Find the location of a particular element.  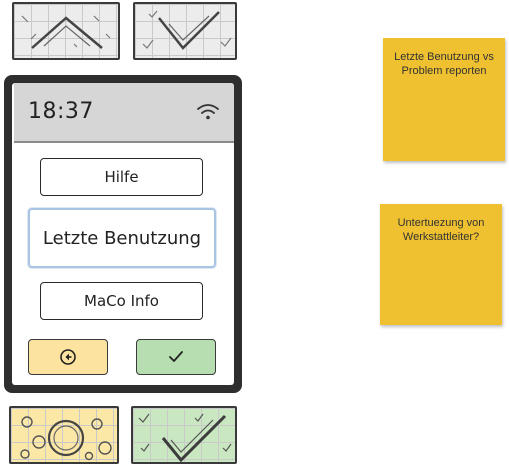

help-button: Hilfe is located at coordinates (121, 177).